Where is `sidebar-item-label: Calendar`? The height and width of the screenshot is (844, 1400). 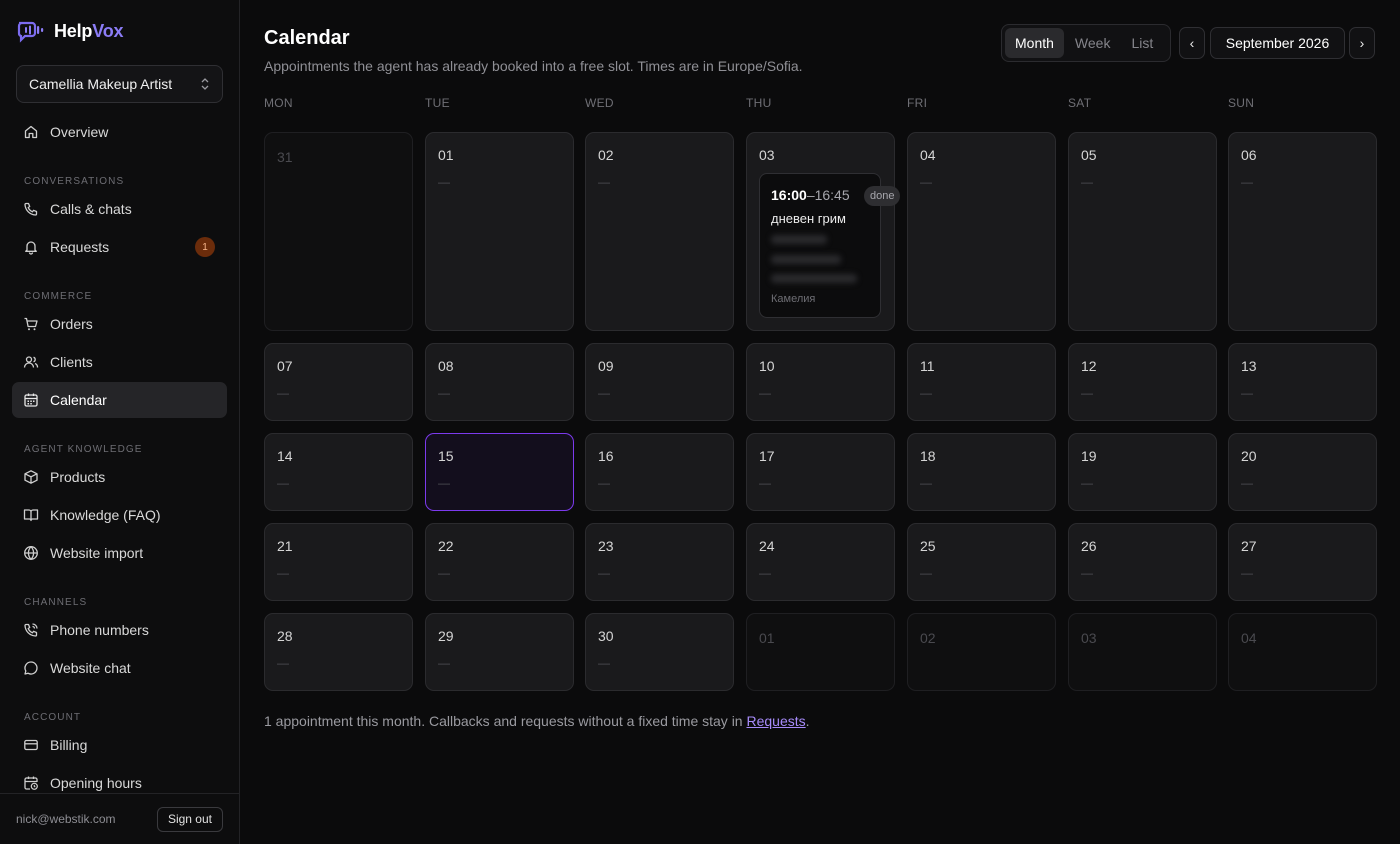
sidebar-item-label: Calendar is located at coordinates (78, 400).